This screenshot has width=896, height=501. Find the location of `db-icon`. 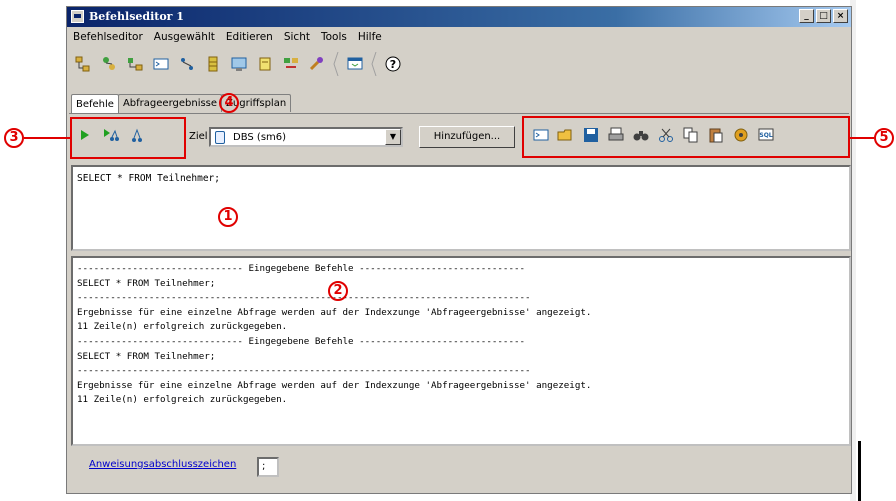

db-icon is located at coordinates (213, 64).